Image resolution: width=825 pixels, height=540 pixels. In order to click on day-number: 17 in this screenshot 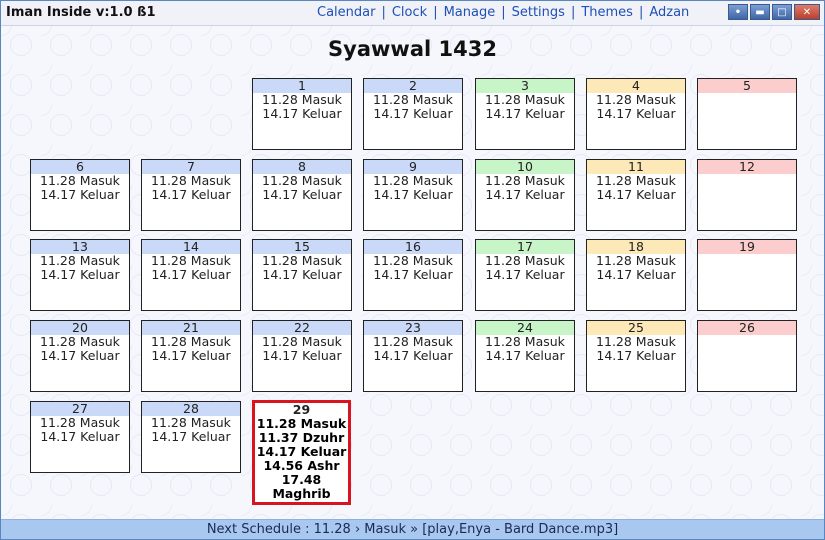, I will do `click(525, 247)`.